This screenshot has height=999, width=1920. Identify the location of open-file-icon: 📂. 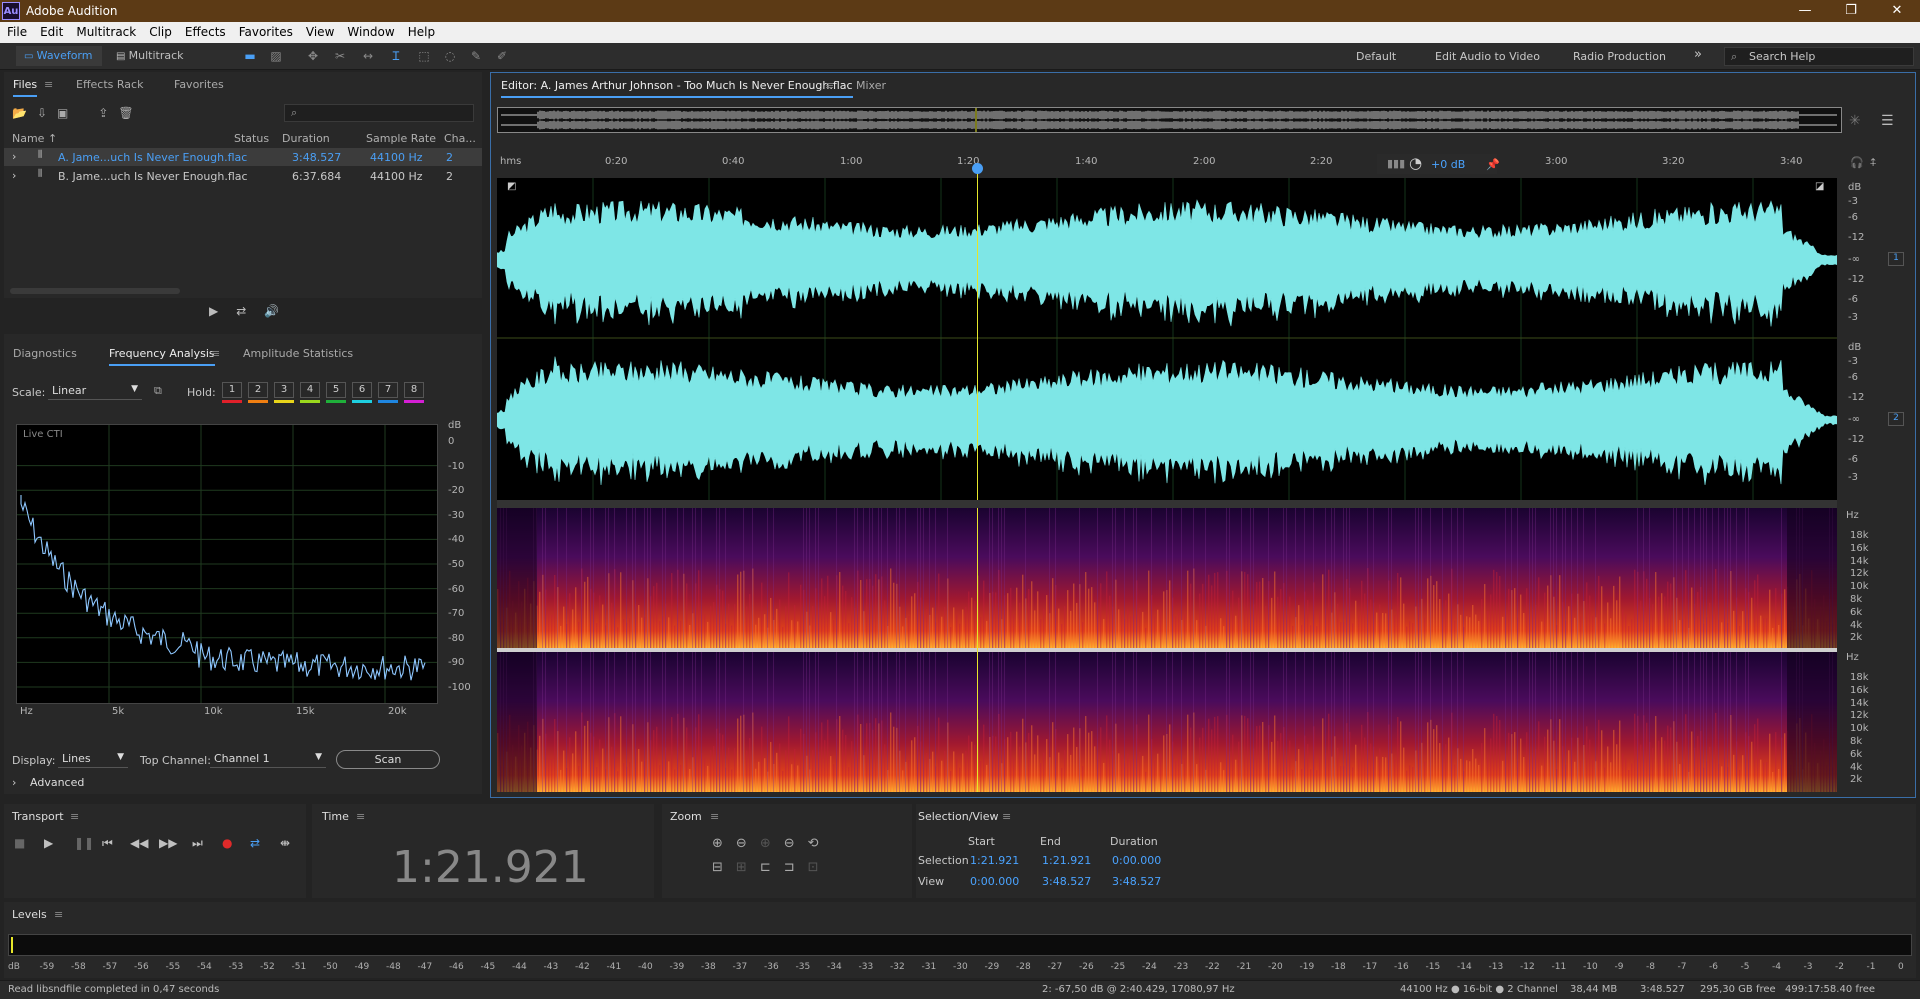
(24, 113).